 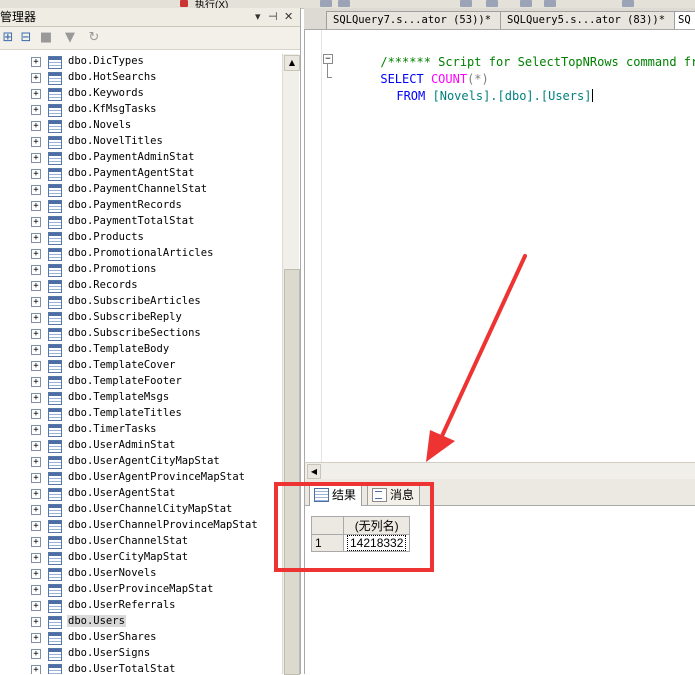 I want to click on tree-item: + dbo.UserSigns, so click(x=141, y=654).